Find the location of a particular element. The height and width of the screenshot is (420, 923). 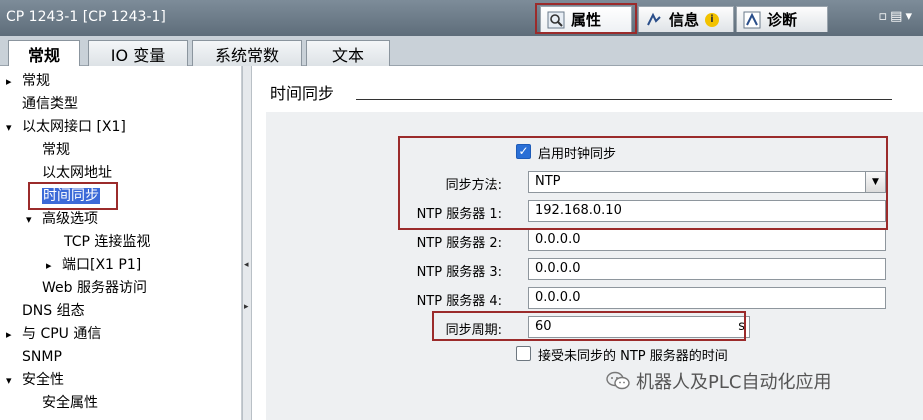

tree-item-general: ▸ 常规 is located at coordinates (28, 81).